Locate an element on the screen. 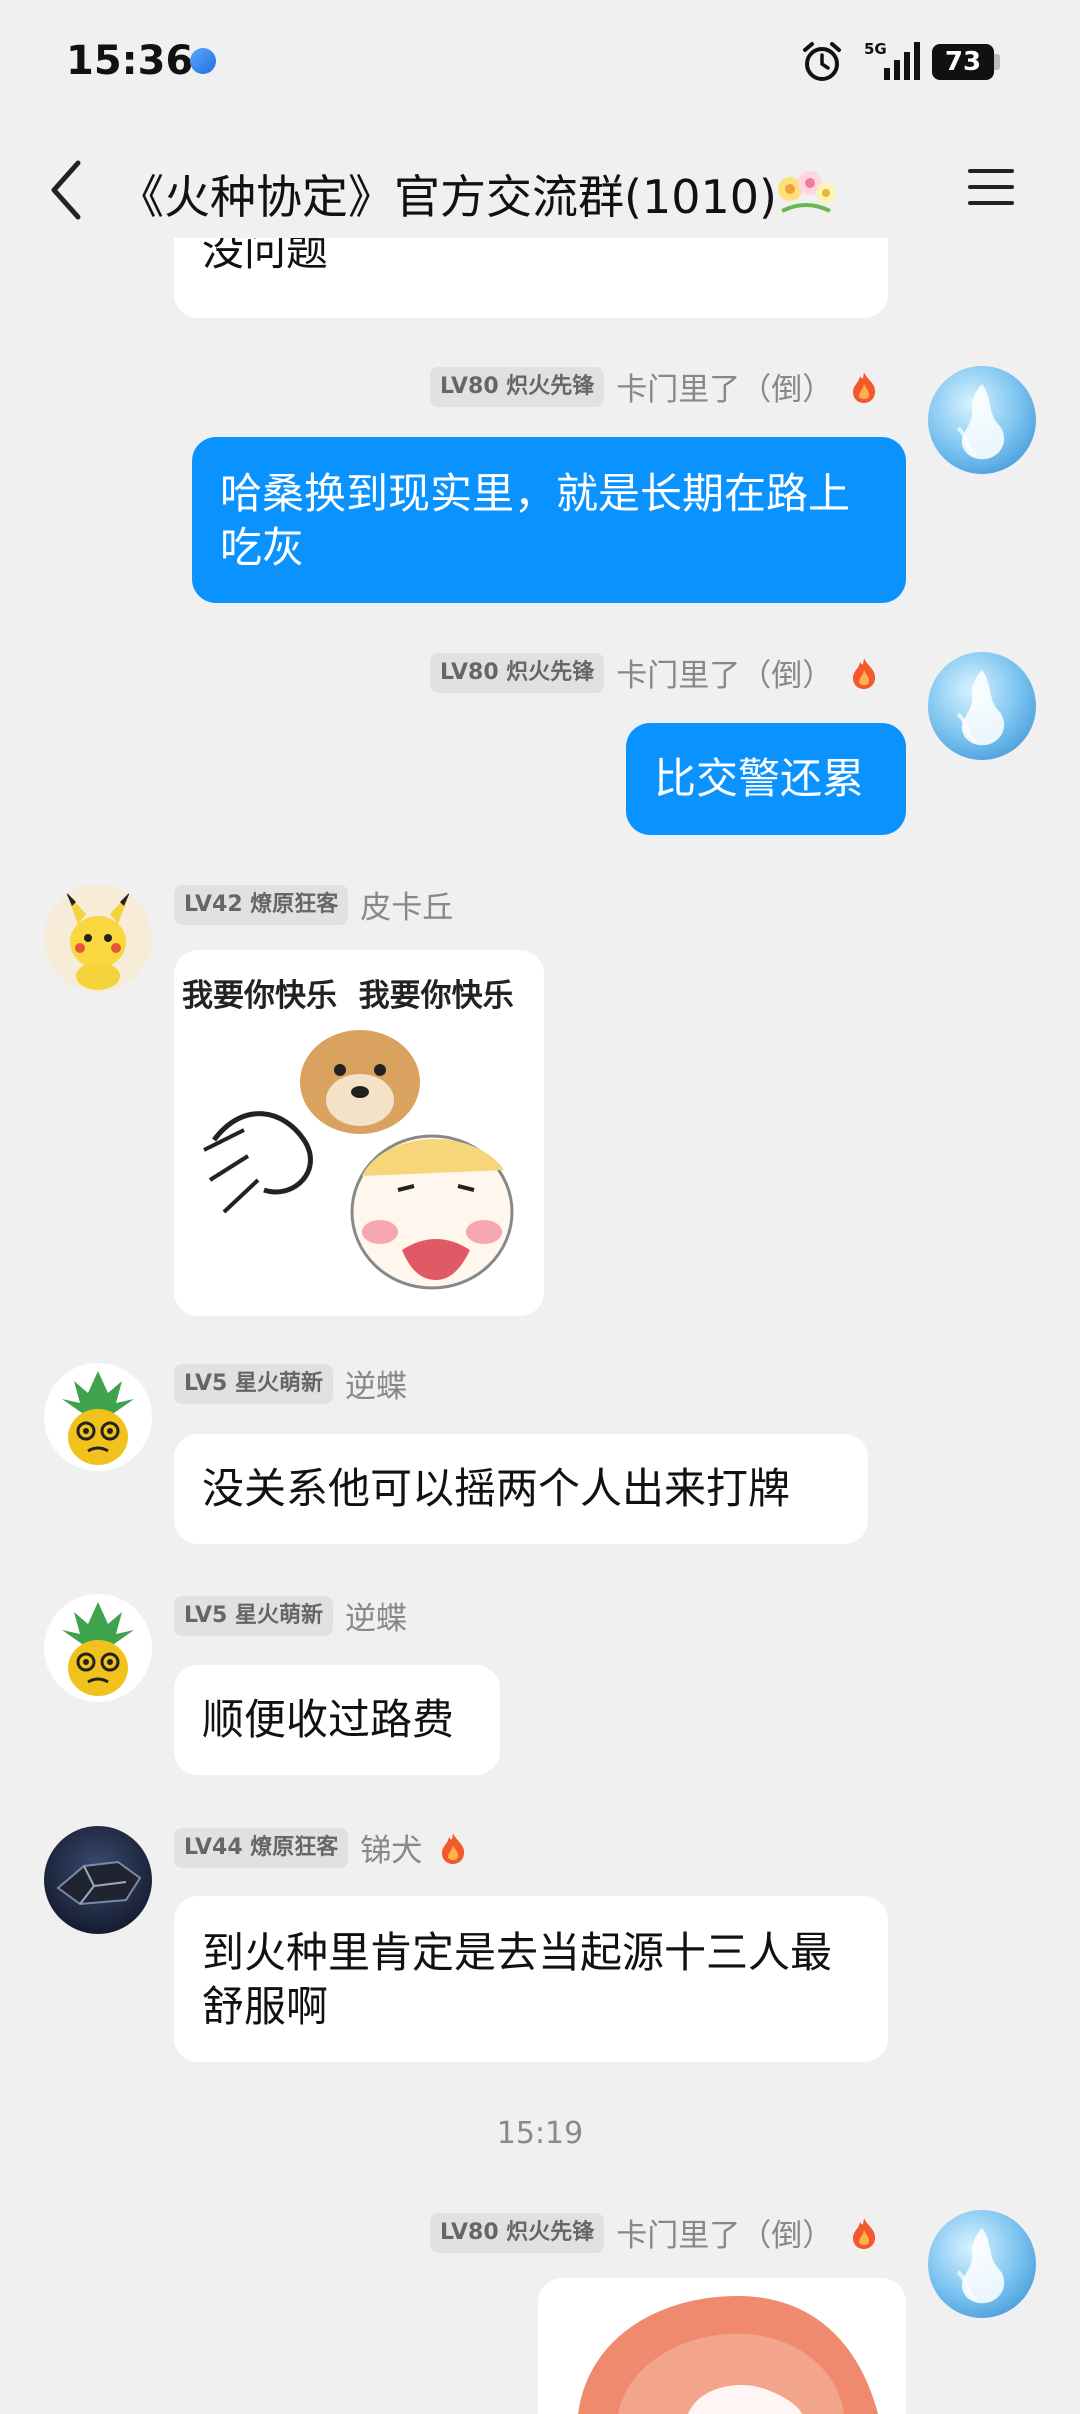  battery-indicator: 73 is located at coordinates (967, 62).